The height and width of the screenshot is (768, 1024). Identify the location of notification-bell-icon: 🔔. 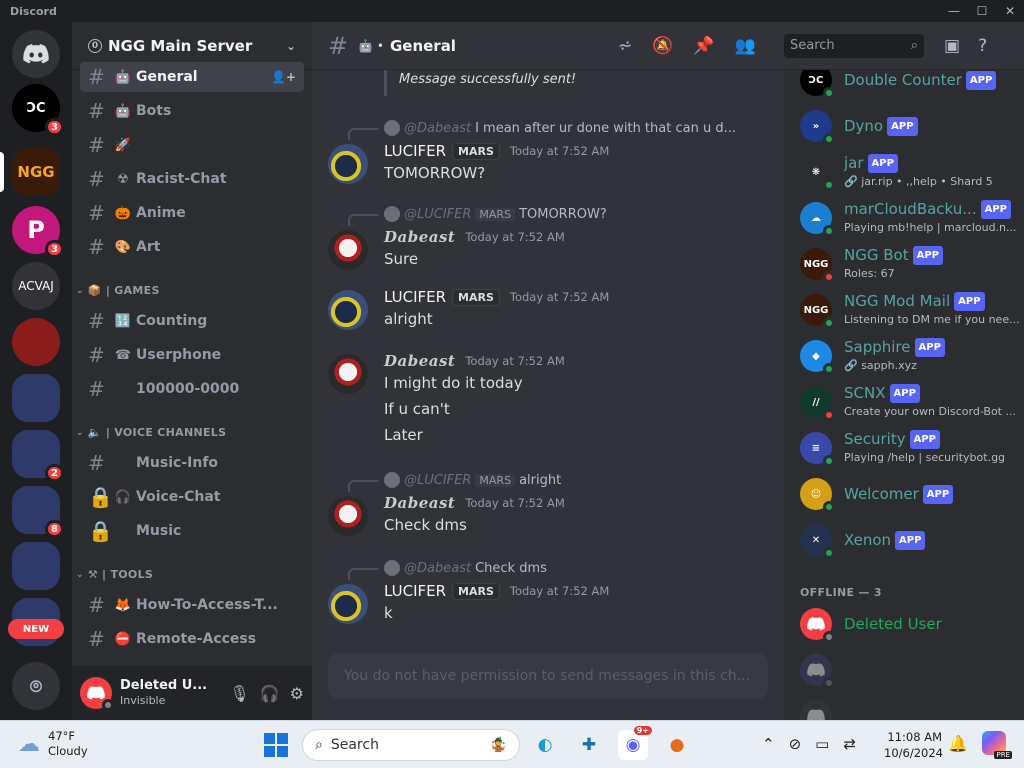
(958, 743).